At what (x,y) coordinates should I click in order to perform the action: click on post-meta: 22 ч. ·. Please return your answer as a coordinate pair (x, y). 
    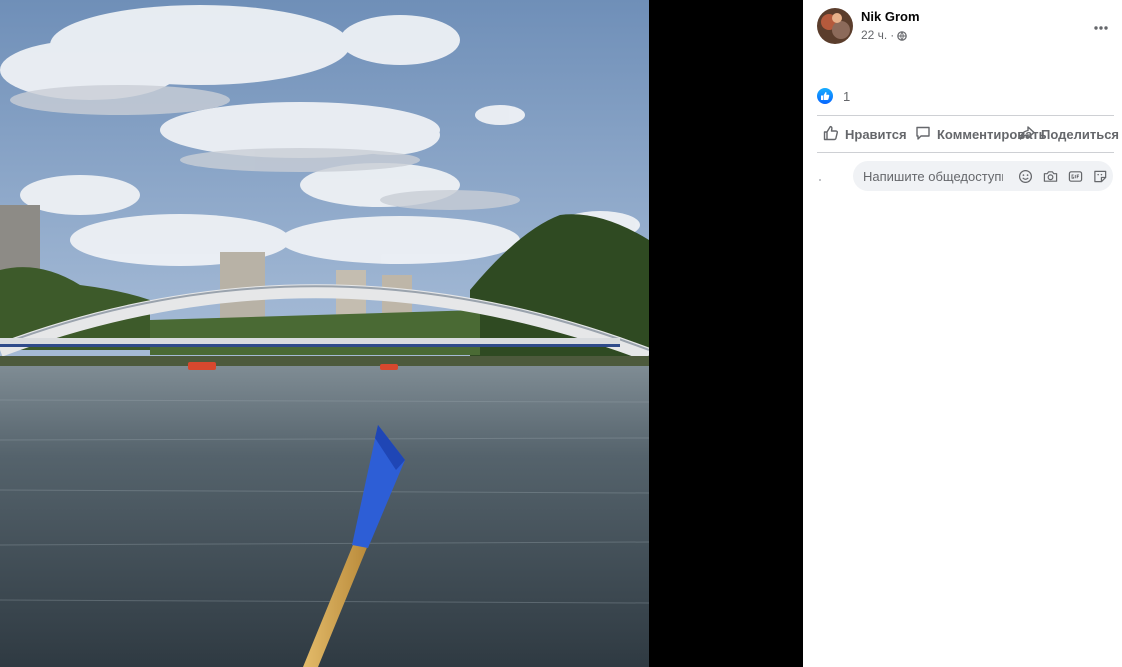
    Looking at the image, I should click on (884, 35).